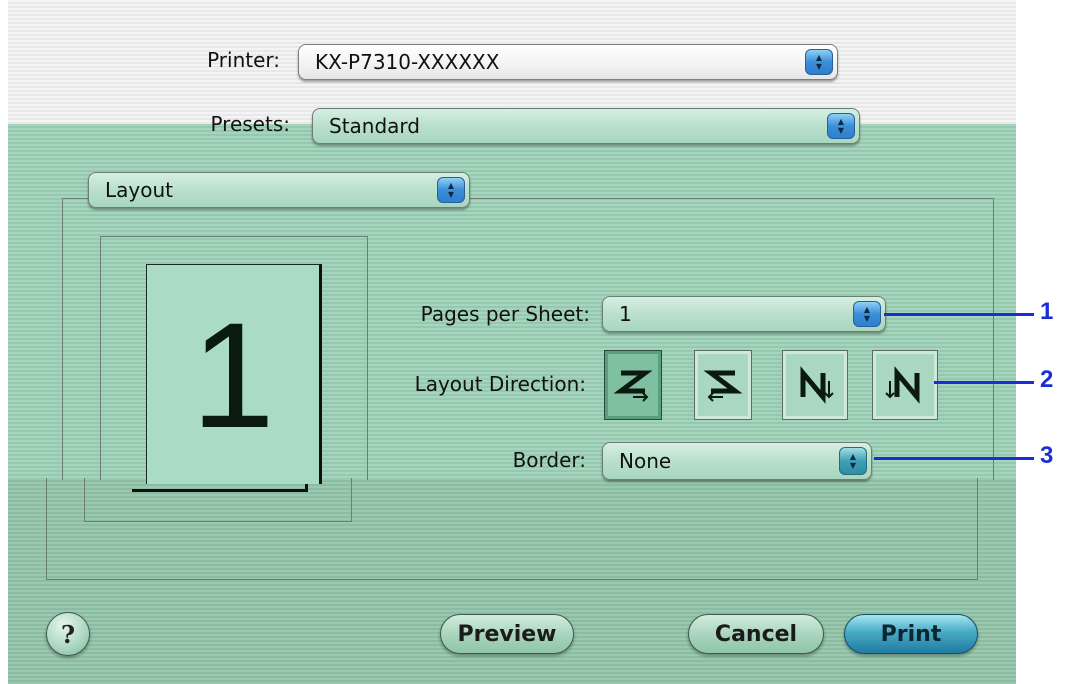 The image size is (1072, 684). Describe the element at coordinates (645, 461) in the screenshot. I see `border-value: None` at that location.